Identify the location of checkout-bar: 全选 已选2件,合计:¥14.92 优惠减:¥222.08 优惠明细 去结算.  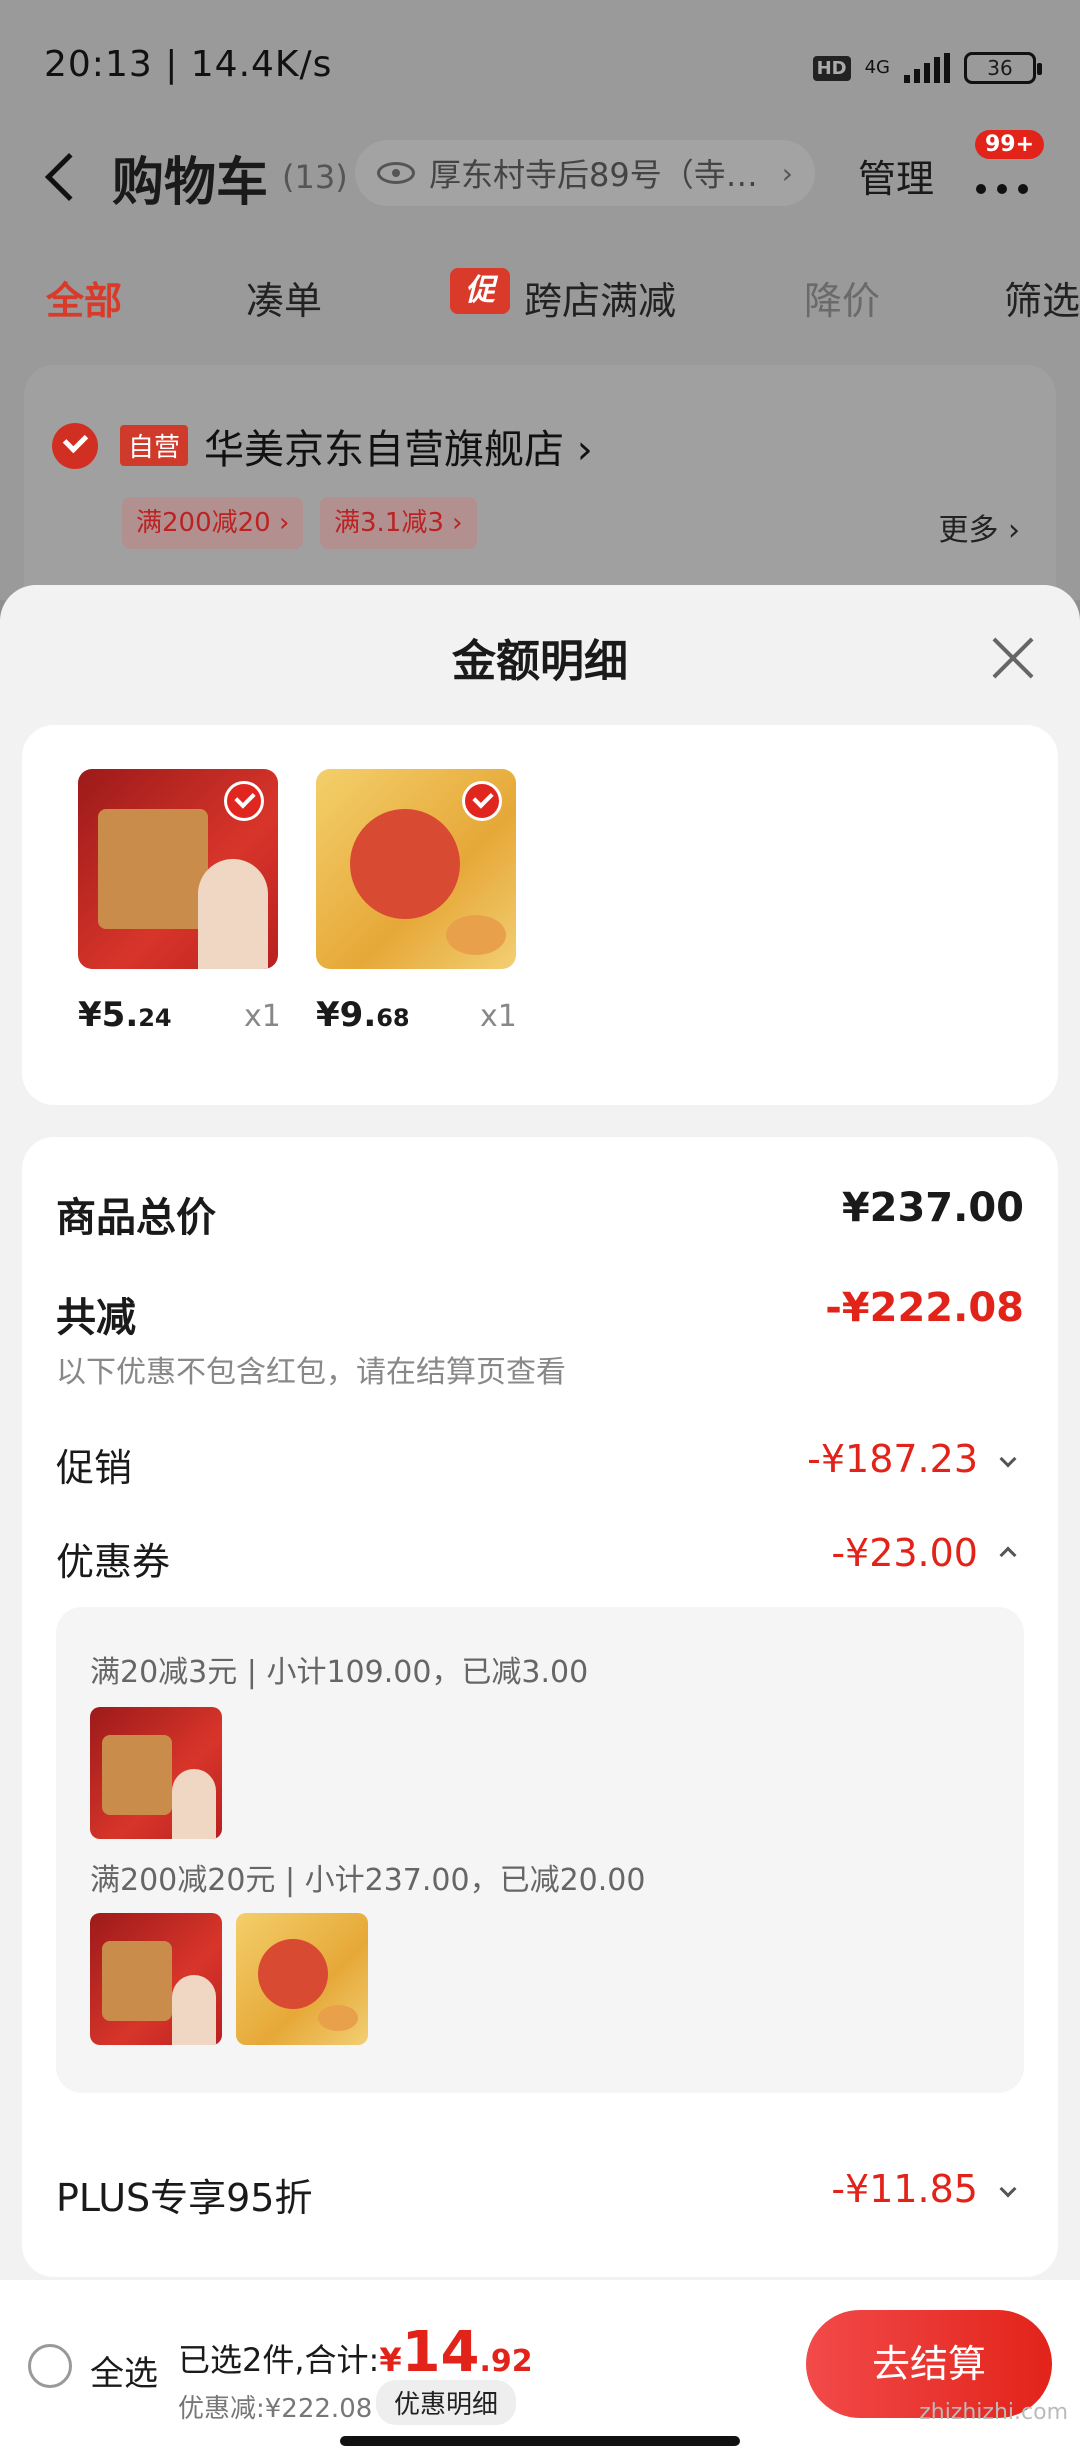
(540, 2370).